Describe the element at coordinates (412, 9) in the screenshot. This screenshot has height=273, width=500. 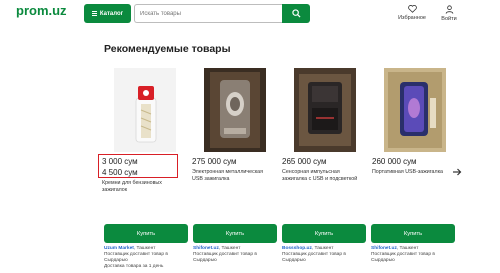
I see `heart-icon` at that location.